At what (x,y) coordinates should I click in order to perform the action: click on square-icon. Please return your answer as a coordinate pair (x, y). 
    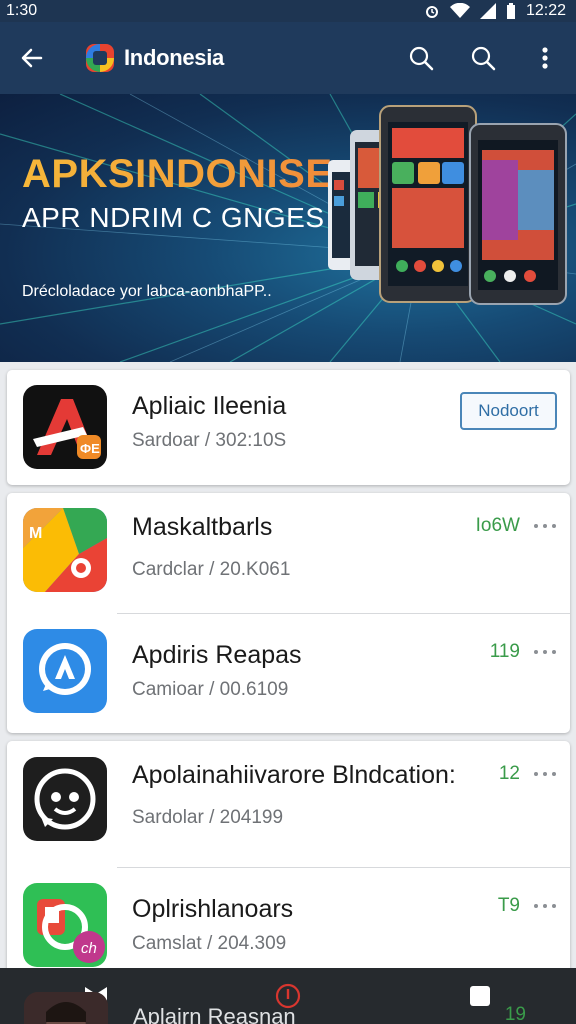
    Looking at the image, I should click on (480, 996).